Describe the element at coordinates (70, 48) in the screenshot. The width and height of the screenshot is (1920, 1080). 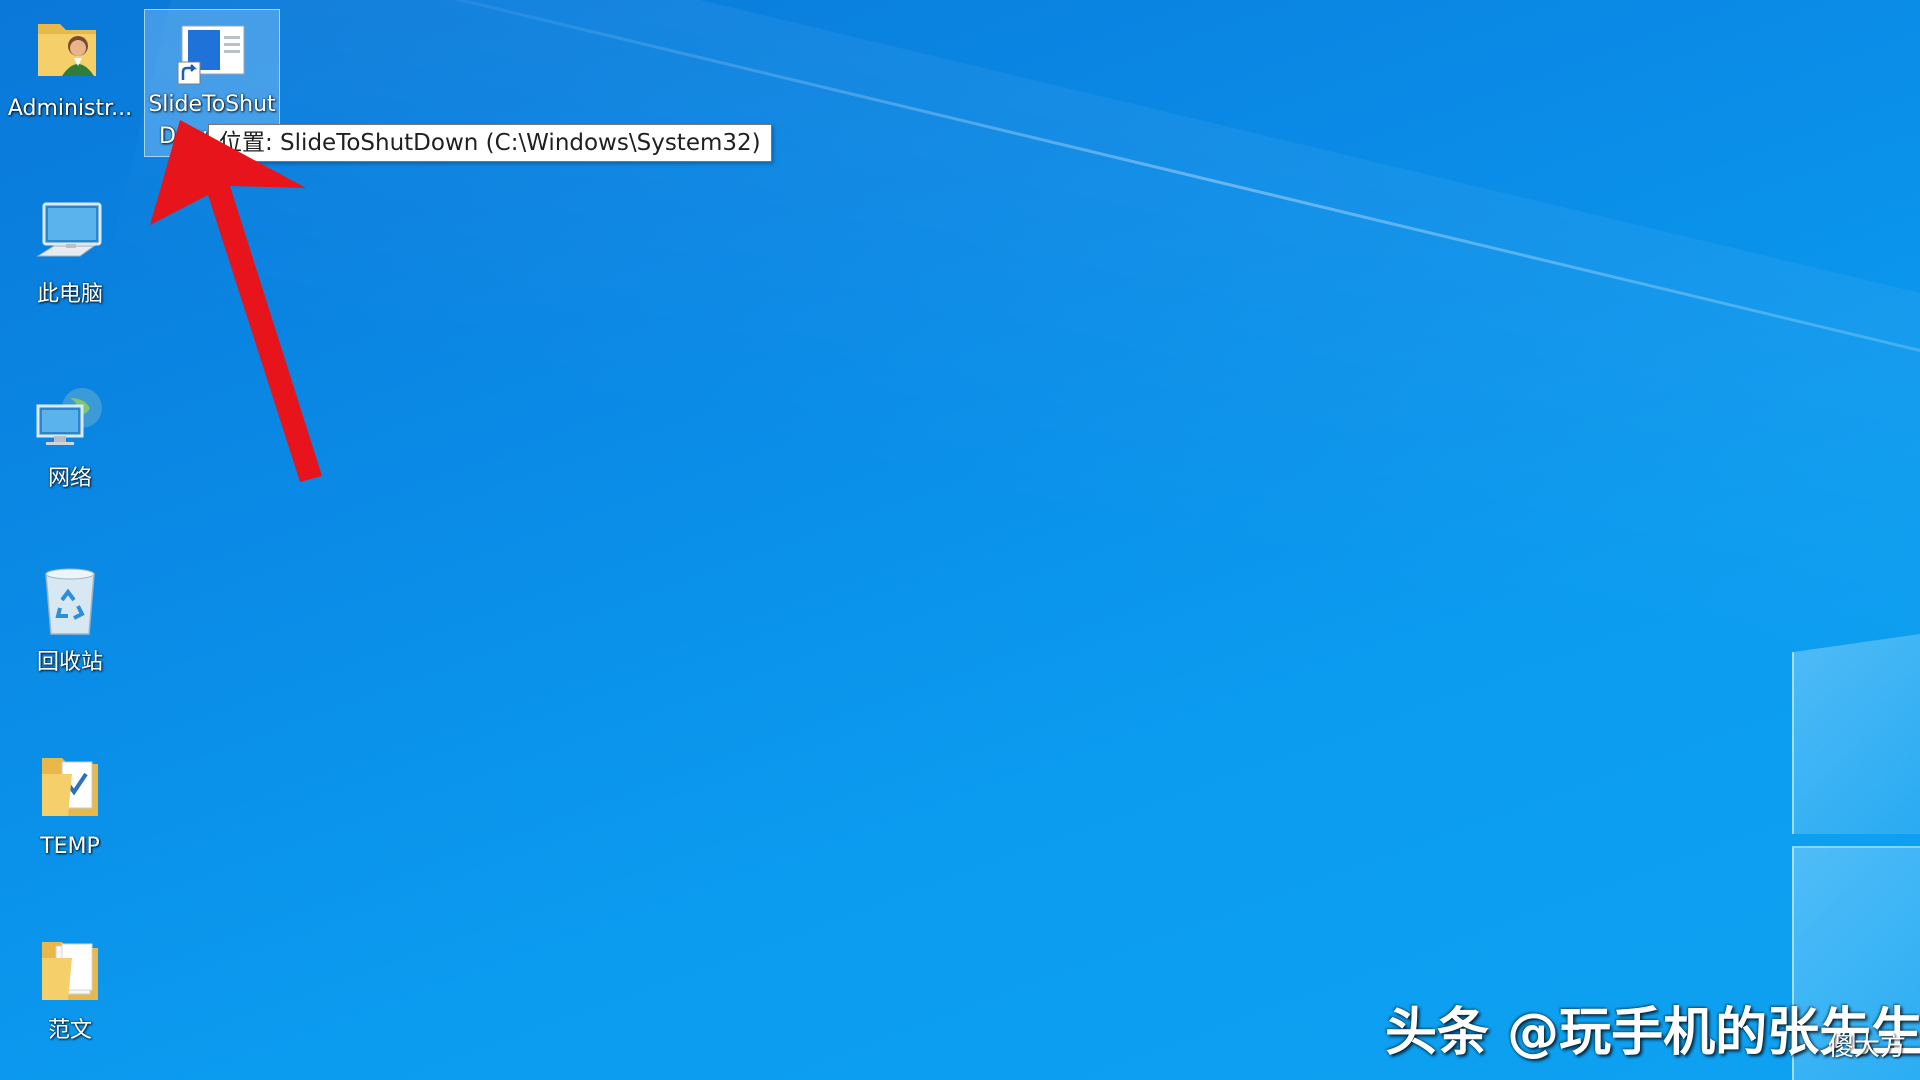
I see `user-folder-icon` at that location.